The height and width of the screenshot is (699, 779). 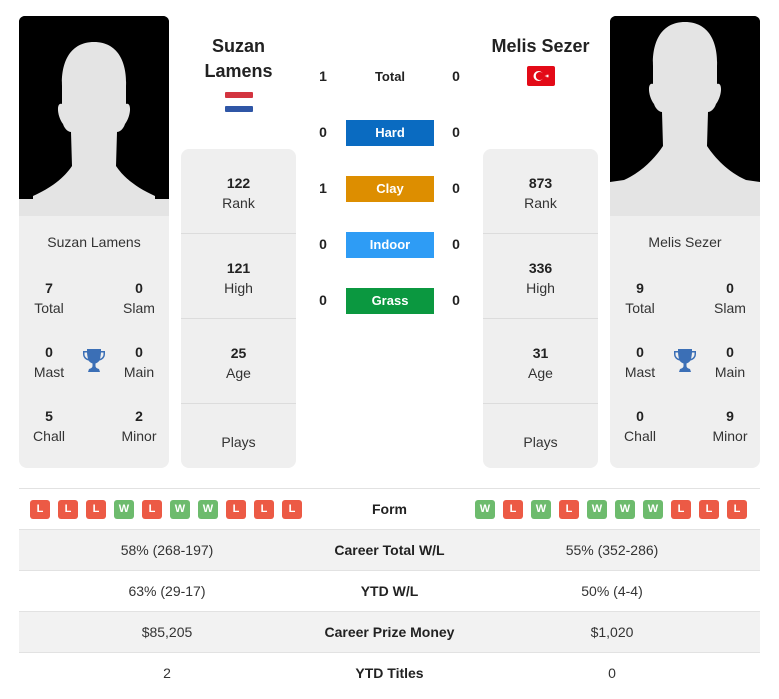 I want to click on player2-ytd-titles: 0, so click(x=612, y=673).